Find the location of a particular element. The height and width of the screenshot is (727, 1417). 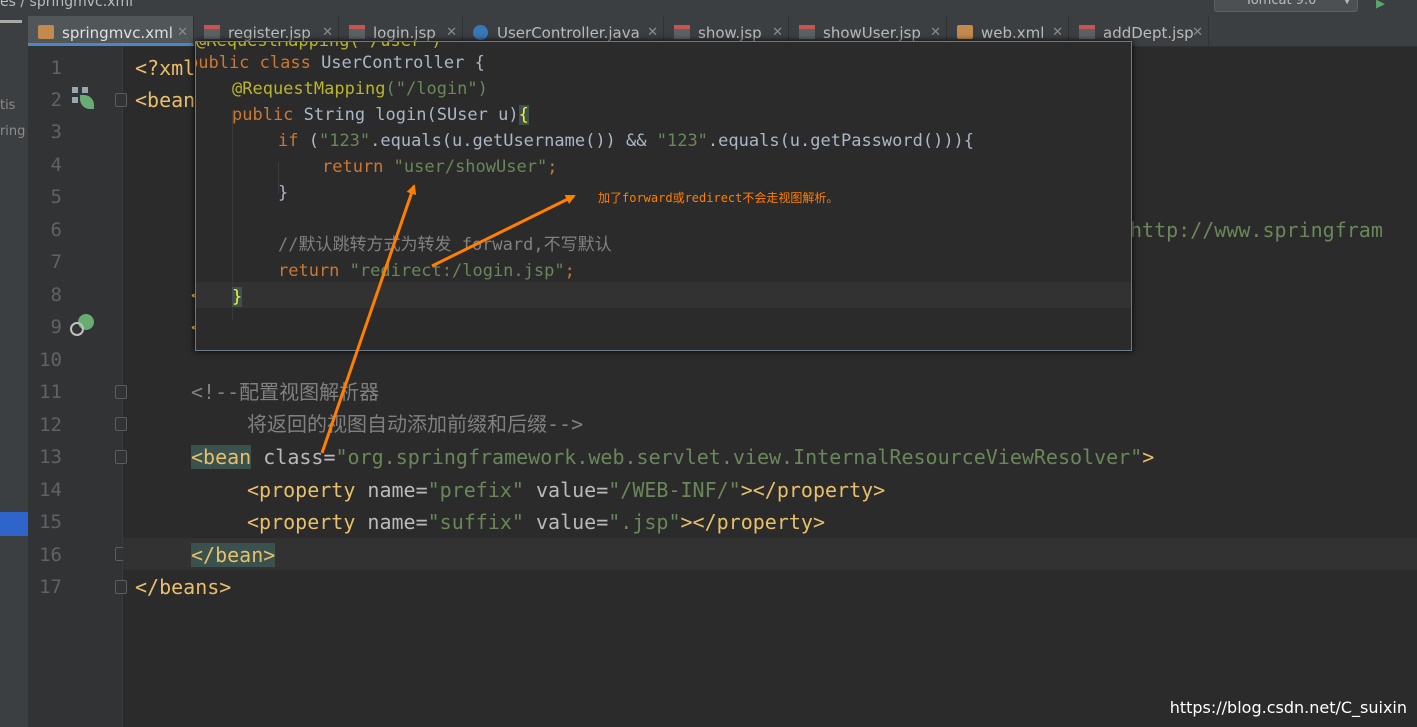

watermark: https://blog.csdn.net/C_suixin is located at coordinates (1288, 707).